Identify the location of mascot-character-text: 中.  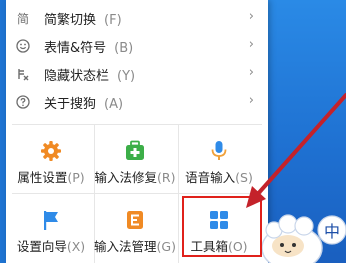
(332, 231).